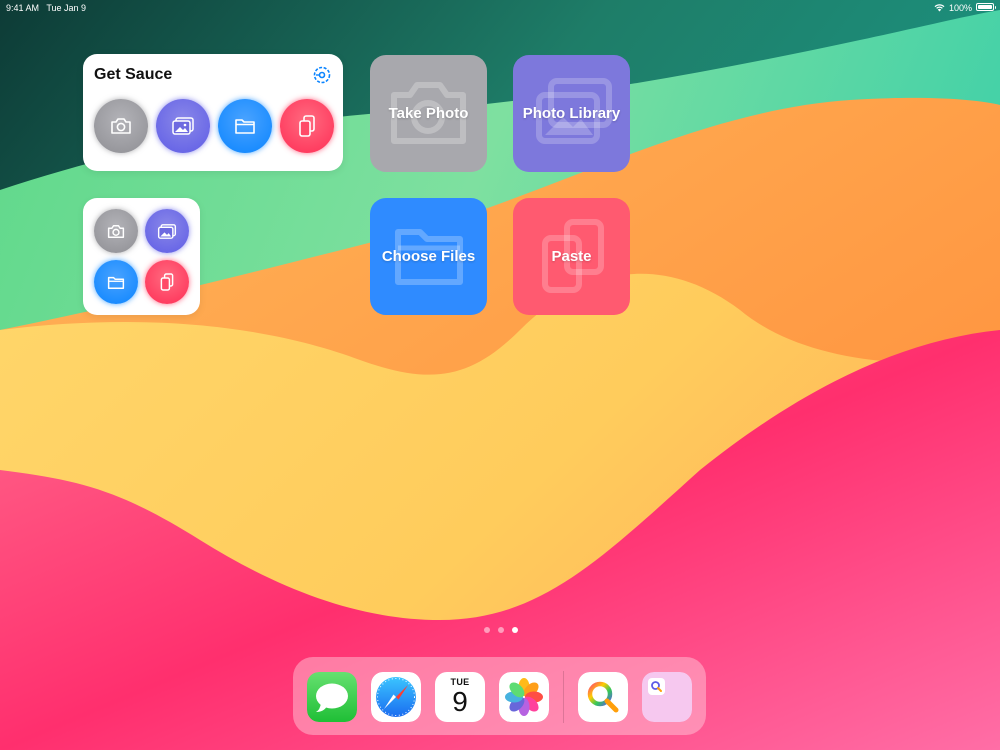  What do you see at coordinates (524, 697) in the screenshot?
I see `photos-app-icon` at bounding box center [524, 697].